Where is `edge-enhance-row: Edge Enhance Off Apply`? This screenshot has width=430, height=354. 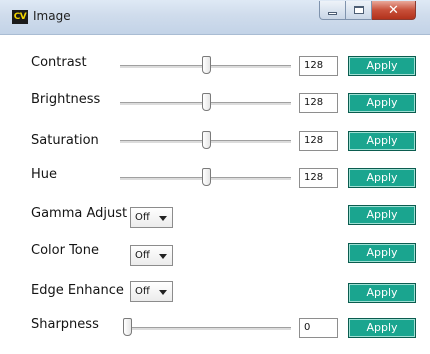 edge-enhance-row: Edge Enhance Off Apply is located at coordinates (215, 293).